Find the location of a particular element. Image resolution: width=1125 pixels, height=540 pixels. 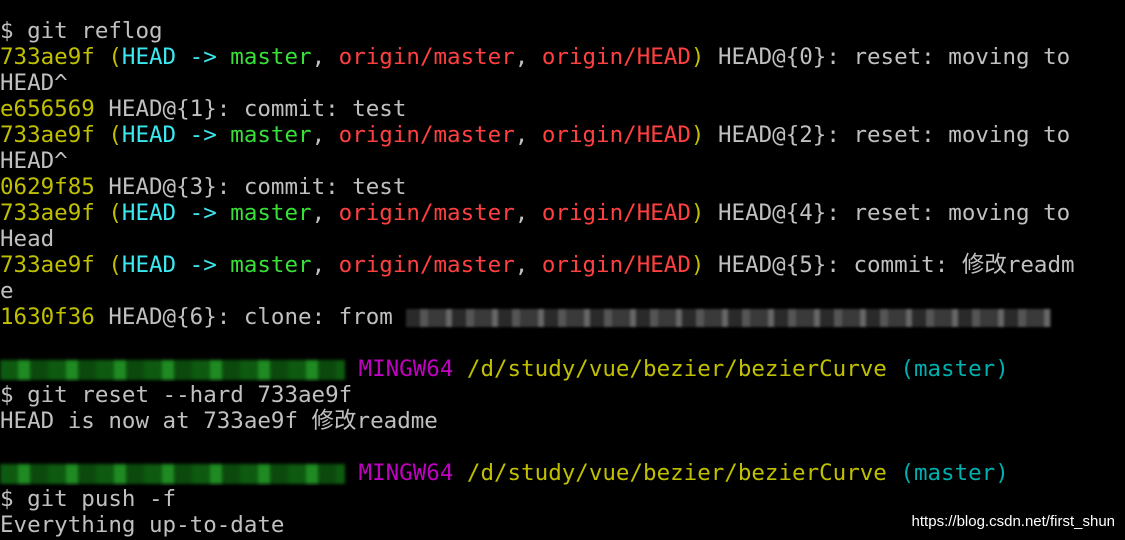

commit-hash: 0629f85 is located at coordinates (47, 187).